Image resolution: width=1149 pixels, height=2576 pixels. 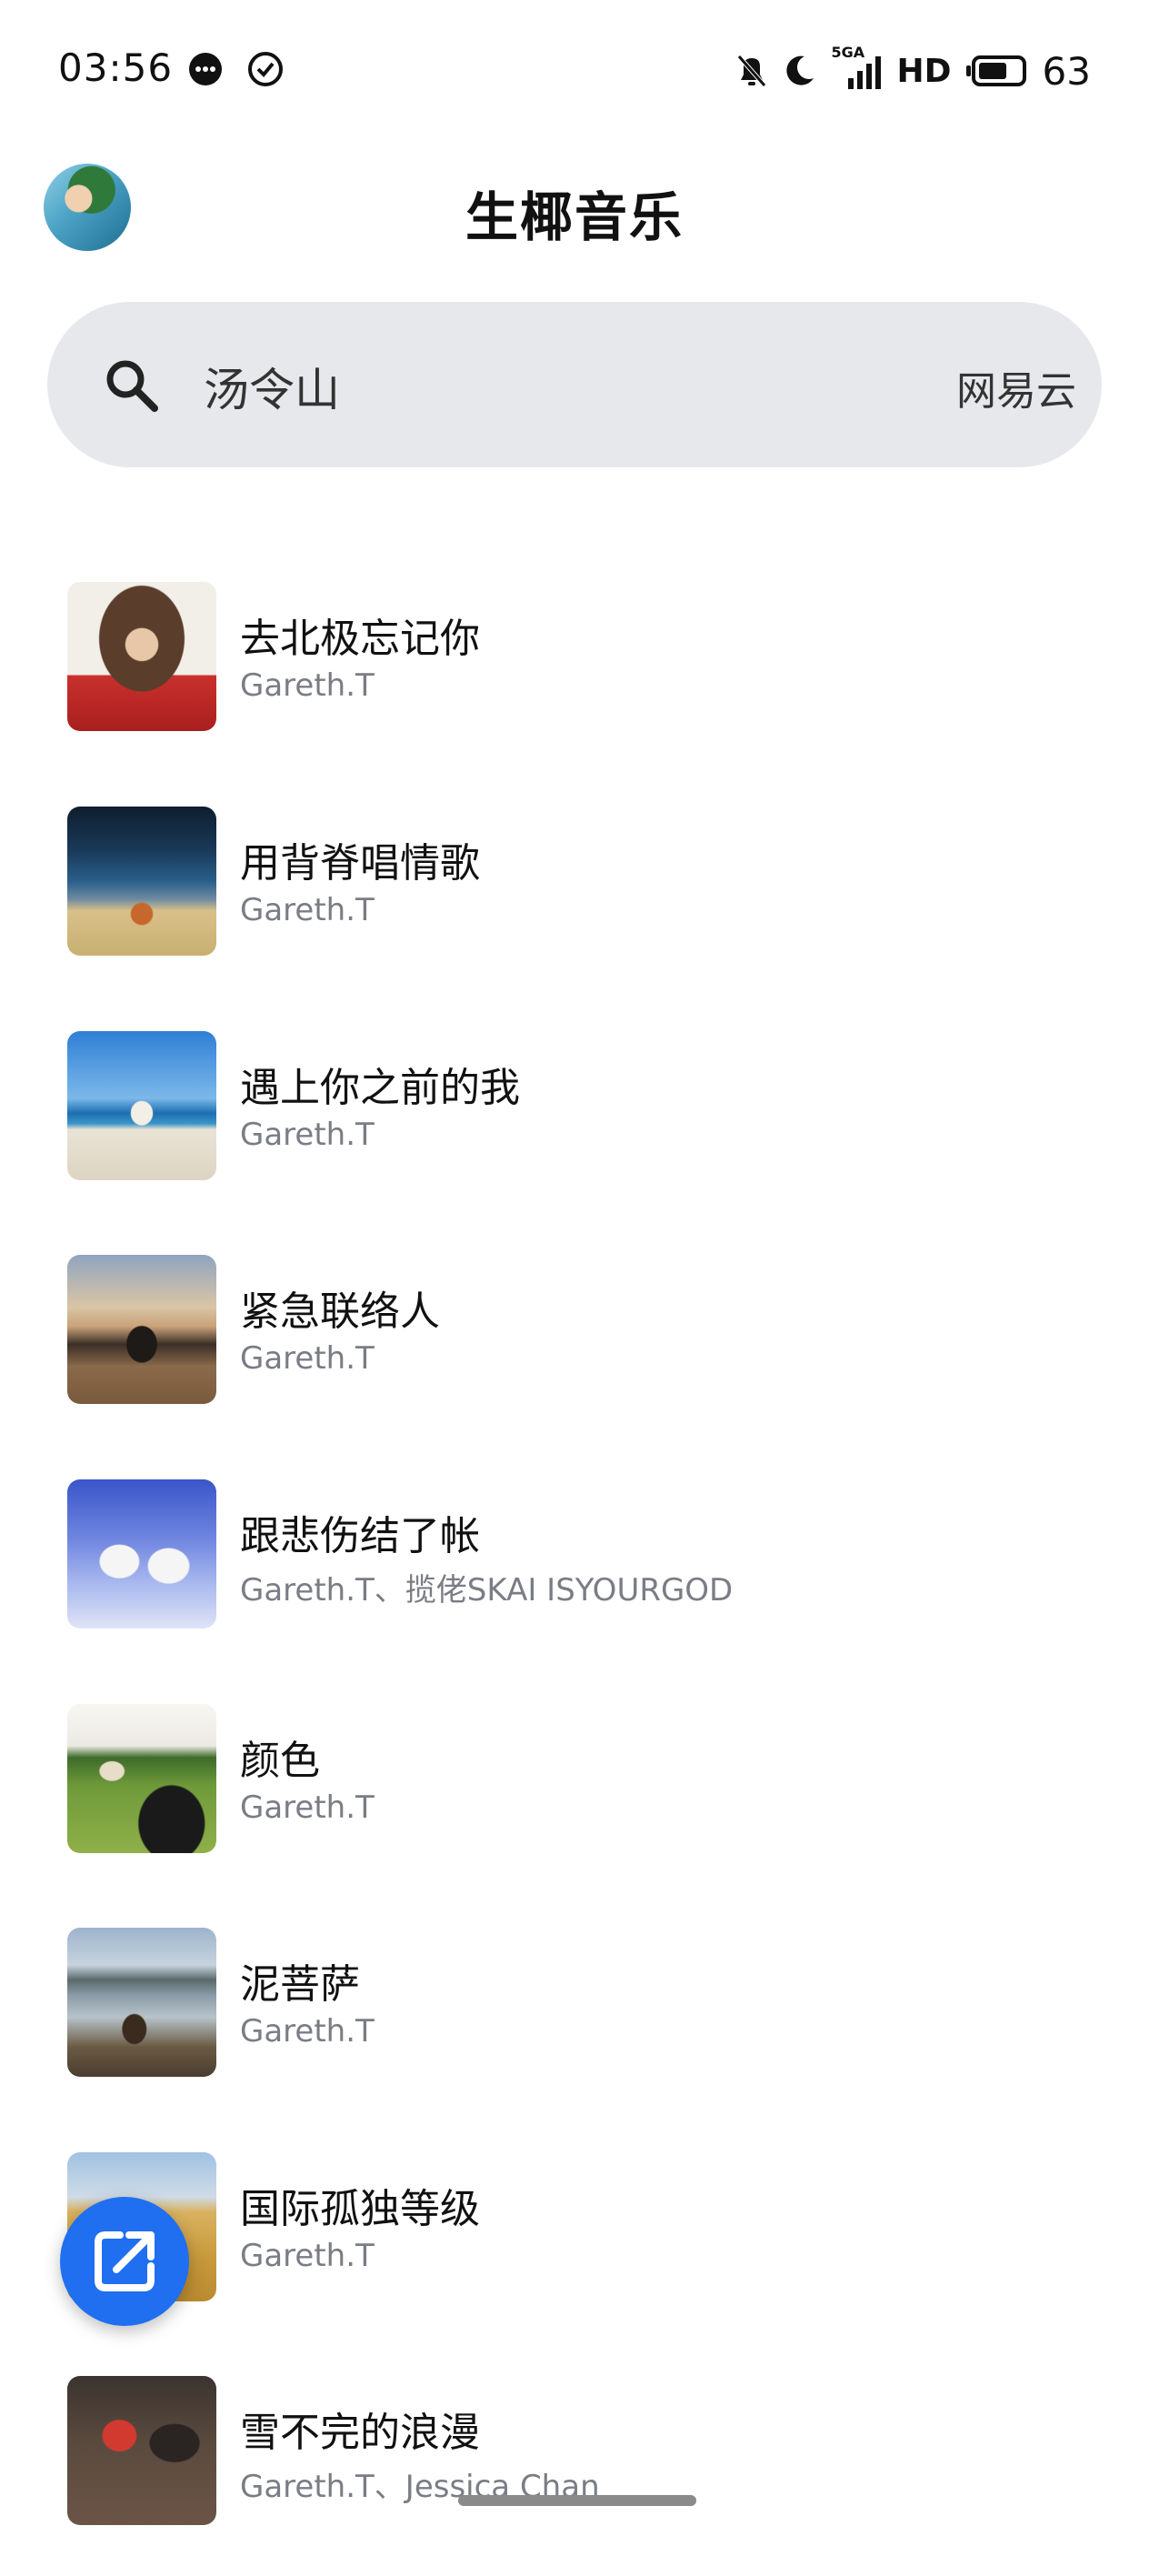 What do you see at coordinates (574, 2476) in the screenshot?
I see `song-item: 雪不完的浪漫 Gareth.T、Jessica Chan` at bounding box center [574, 2476].